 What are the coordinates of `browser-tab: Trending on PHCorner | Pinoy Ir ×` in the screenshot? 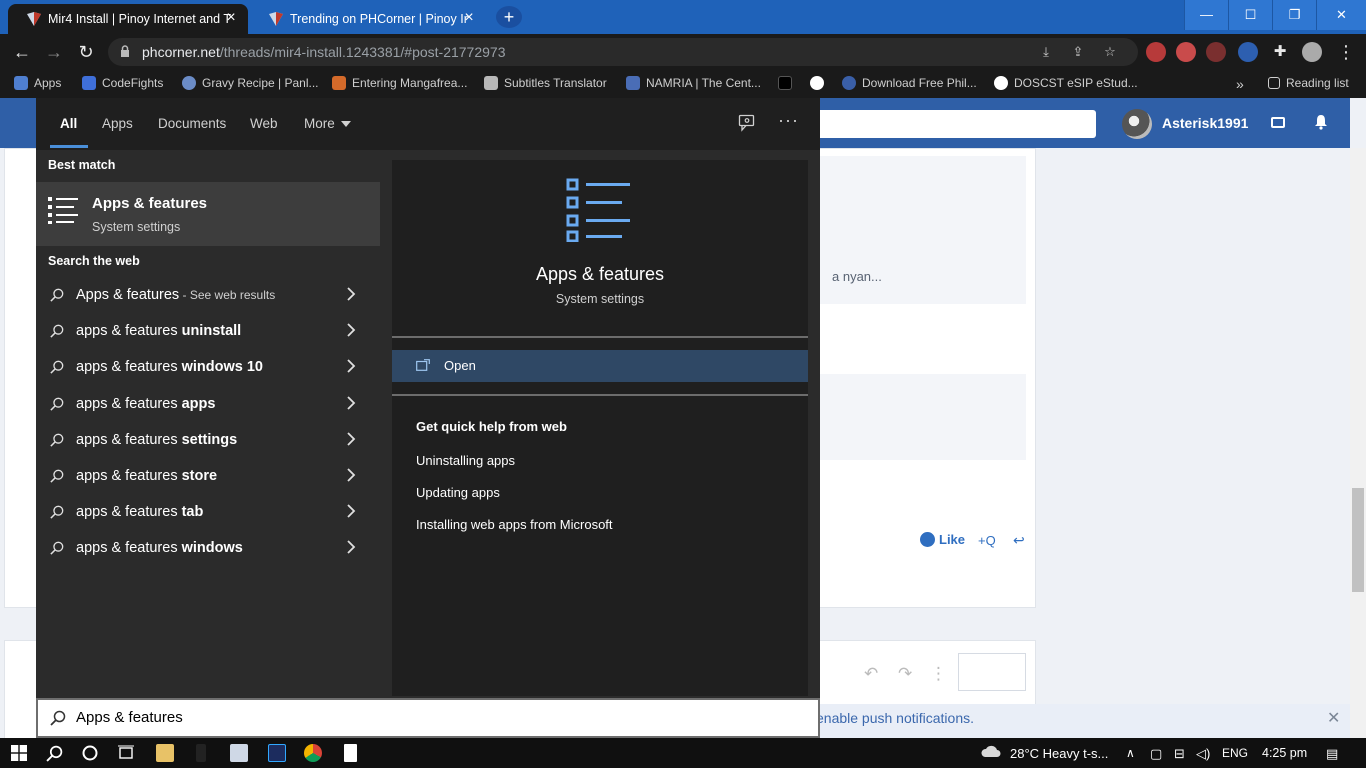 It's located at (368, 19).